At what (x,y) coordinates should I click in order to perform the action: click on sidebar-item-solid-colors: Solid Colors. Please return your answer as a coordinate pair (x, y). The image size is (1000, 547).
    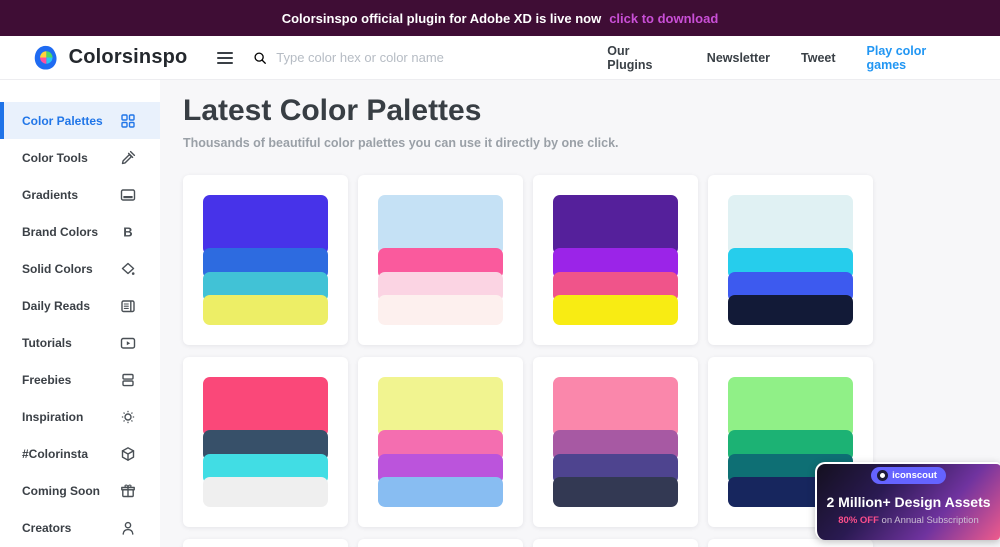
    Looking at the image, I should click on (80, 268).